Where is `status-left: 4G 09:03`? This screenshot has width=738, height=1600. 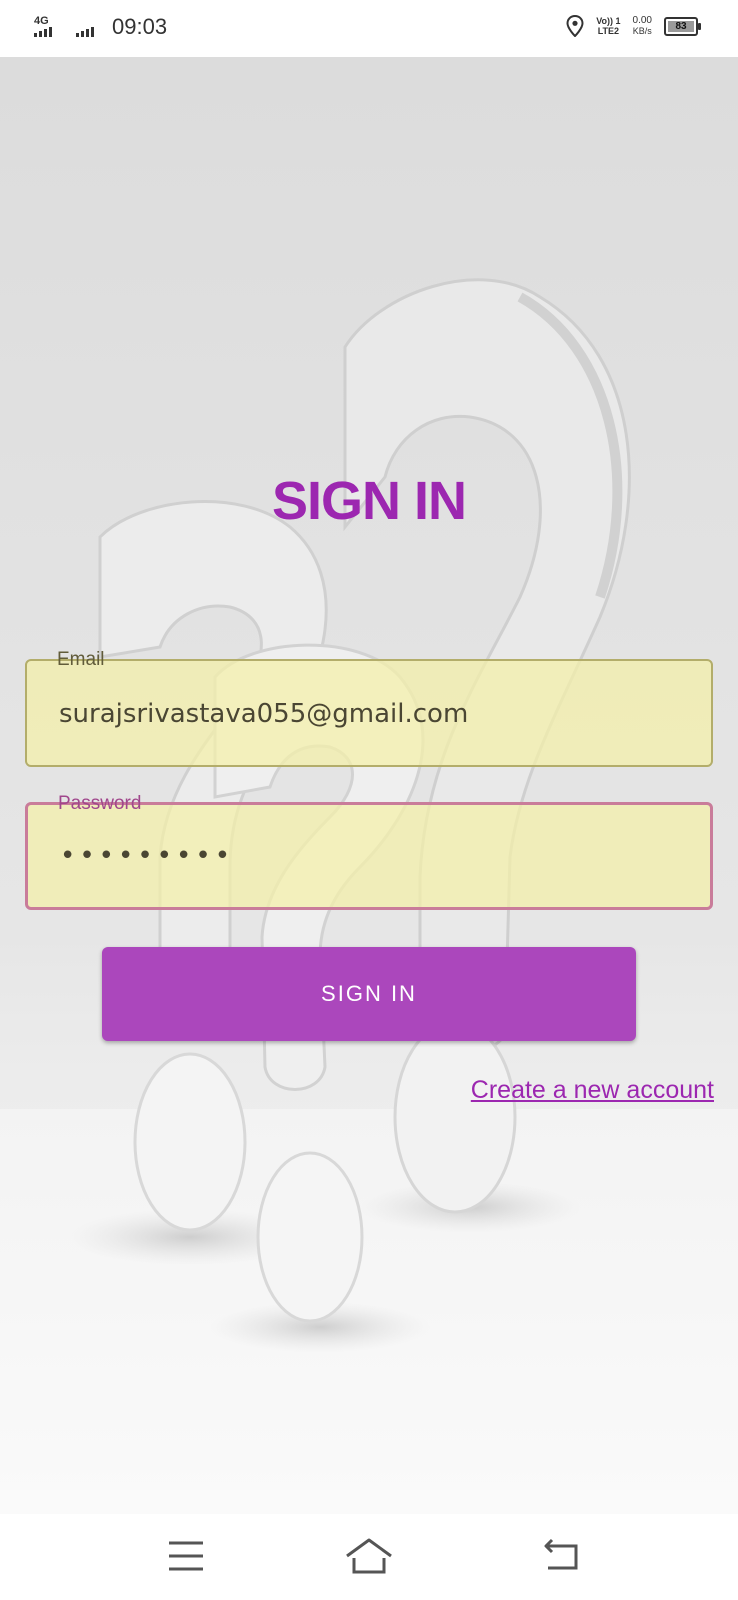 status-left: 4G 09:03 is located at coordinates (100, 27).